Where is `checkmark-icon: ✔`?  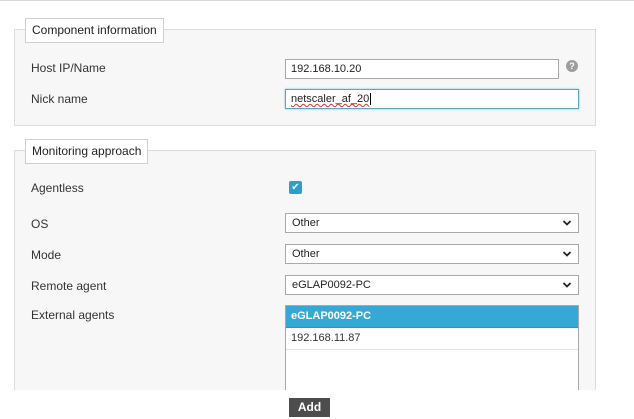 checkmark-icon: ✔ is located at coordinates (295, 187).